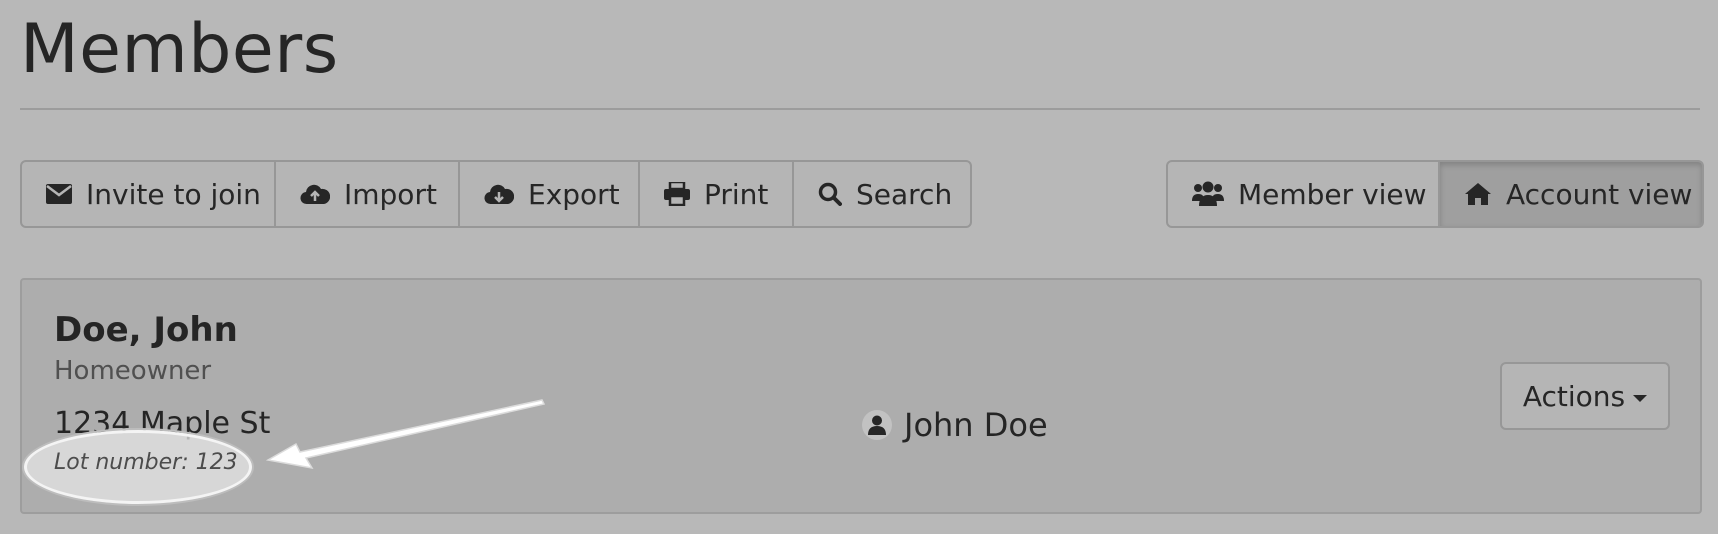  What do you see at coordinates (179, 49) in the screenshot?
I see `page-title: Members` at bounding box center [179, 49].